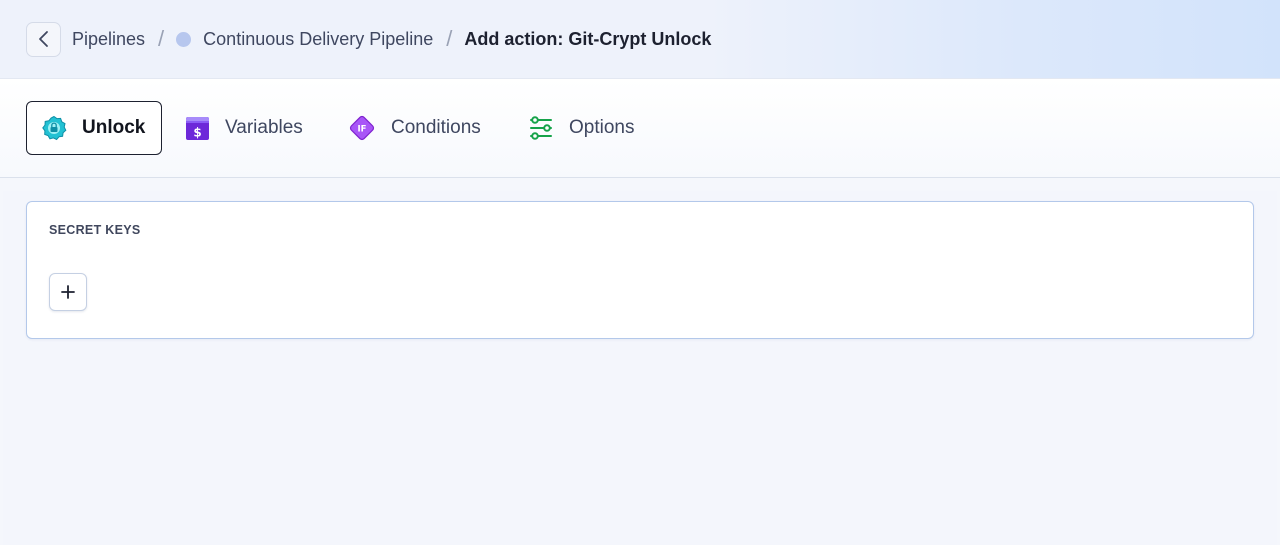 Image resolution: width=1280 pixels, height=545 pixels. I want to click on back-button, so click(43, 39).